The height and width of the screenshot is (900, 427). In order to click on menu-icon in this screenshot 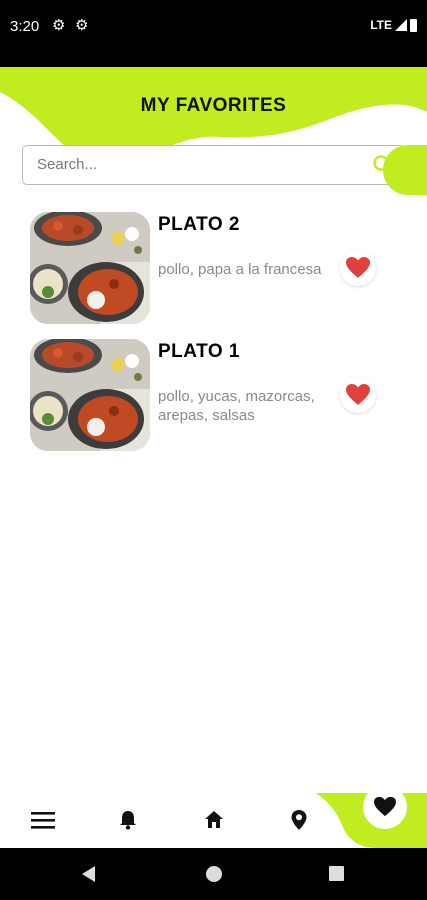, I will do `click(43, 820)`.